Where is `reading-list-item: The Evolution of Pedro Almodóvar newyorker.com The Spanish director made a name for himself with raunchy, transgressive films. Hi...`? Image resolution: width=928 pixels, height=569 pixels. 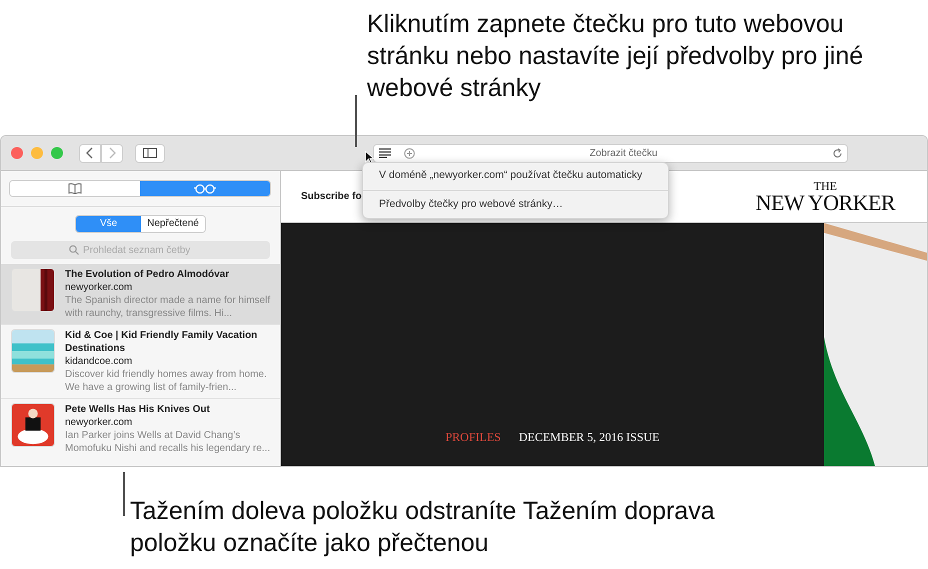 reading-list-item: The Evolution of Pedro Almodóvar newyorker.com The Spanish director made a name for himself with raunchy, transgressive films. Hi... is located at coordinates (140, 294).